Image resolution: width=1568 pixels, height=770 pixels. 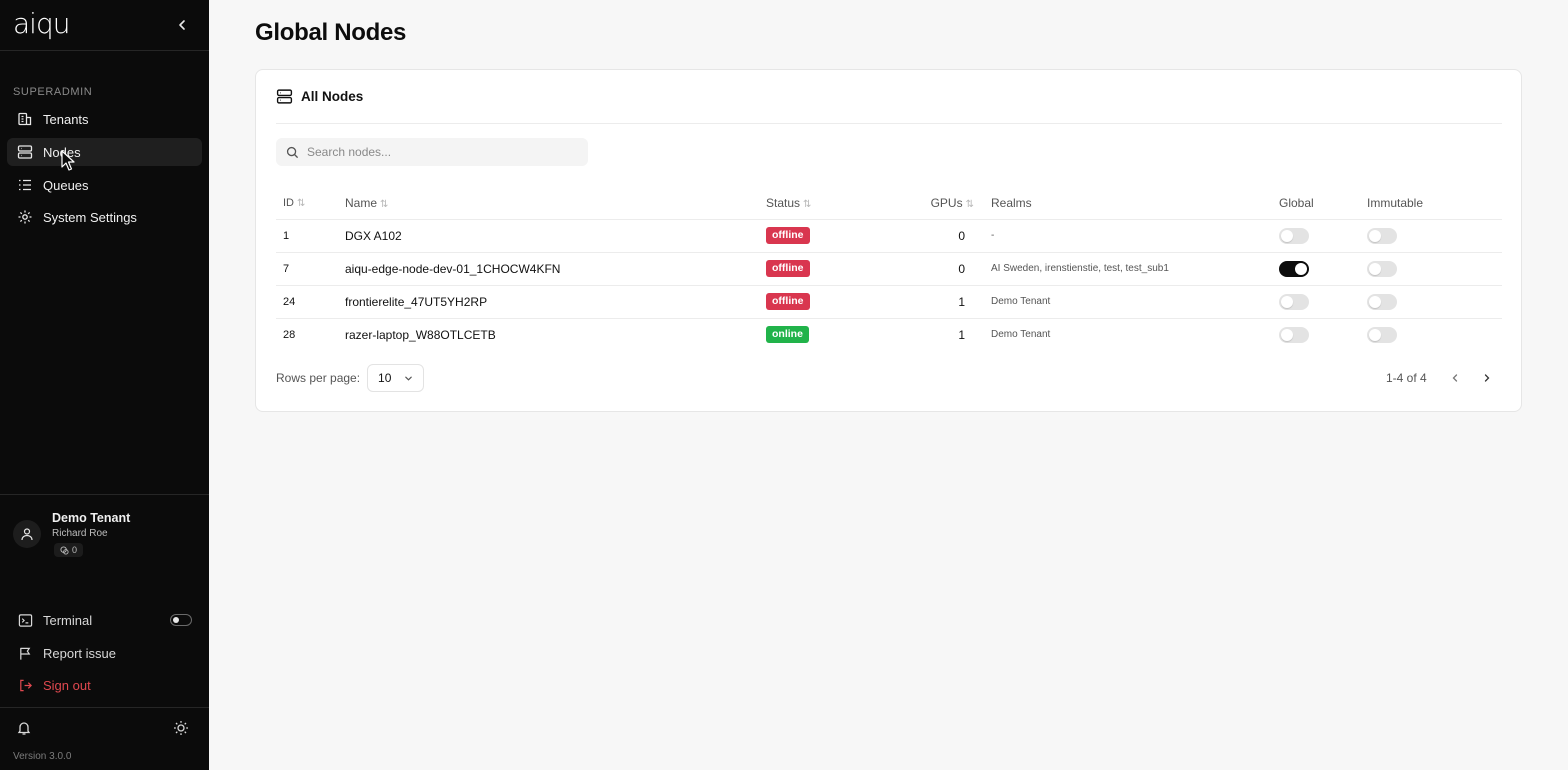 What do you see at coordinates (79, 653) in the screenshot?
I see `report-issue-label: Report issue` at bounding box center [79, 653].